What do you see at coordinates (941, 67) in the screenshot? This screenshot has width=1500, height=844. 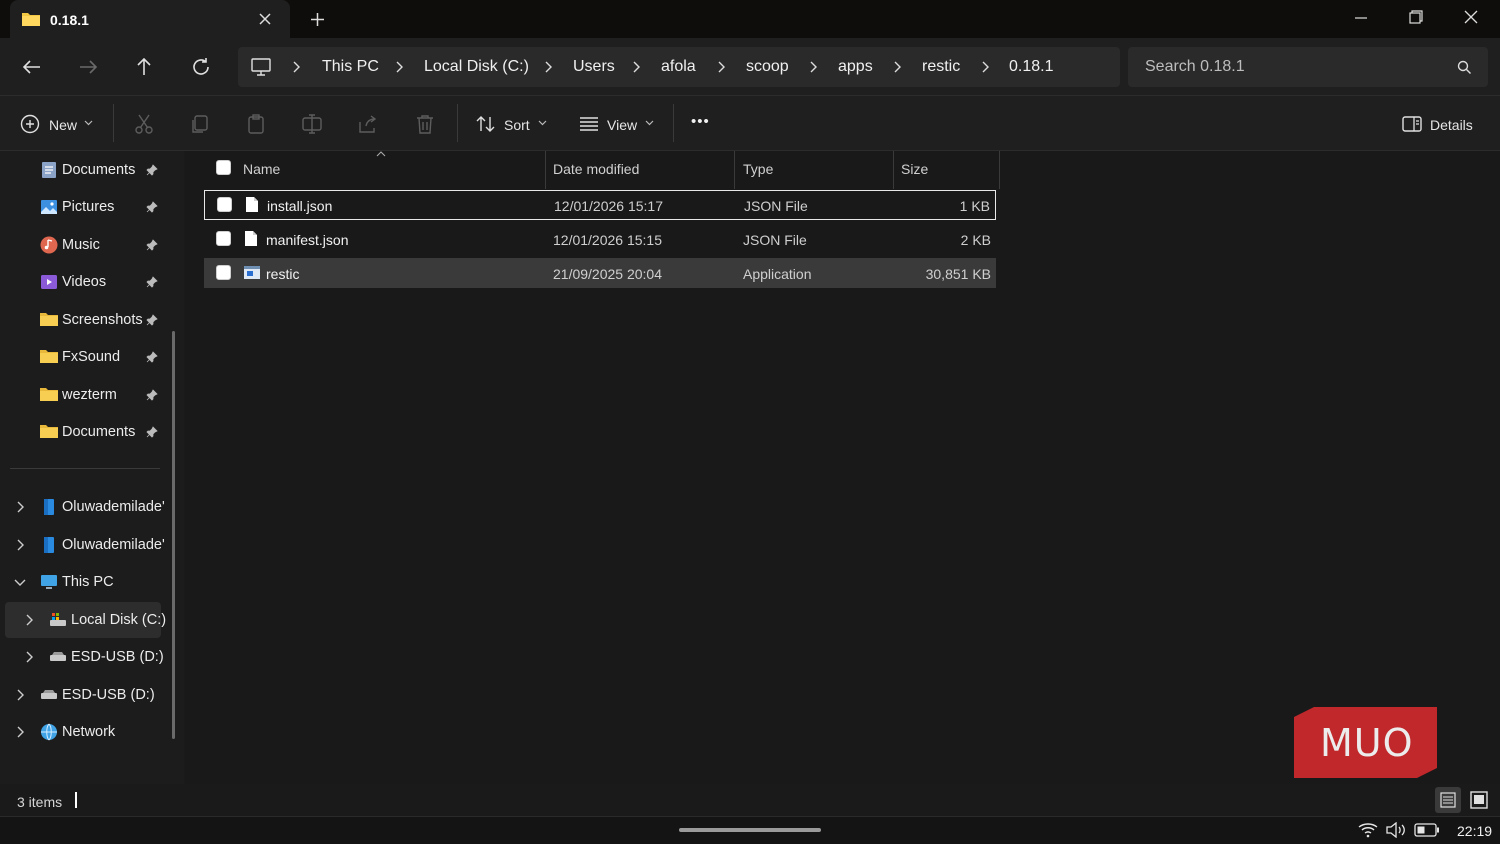 I see `breadcrumb-restic: restic` at bounding box center [941, 67].